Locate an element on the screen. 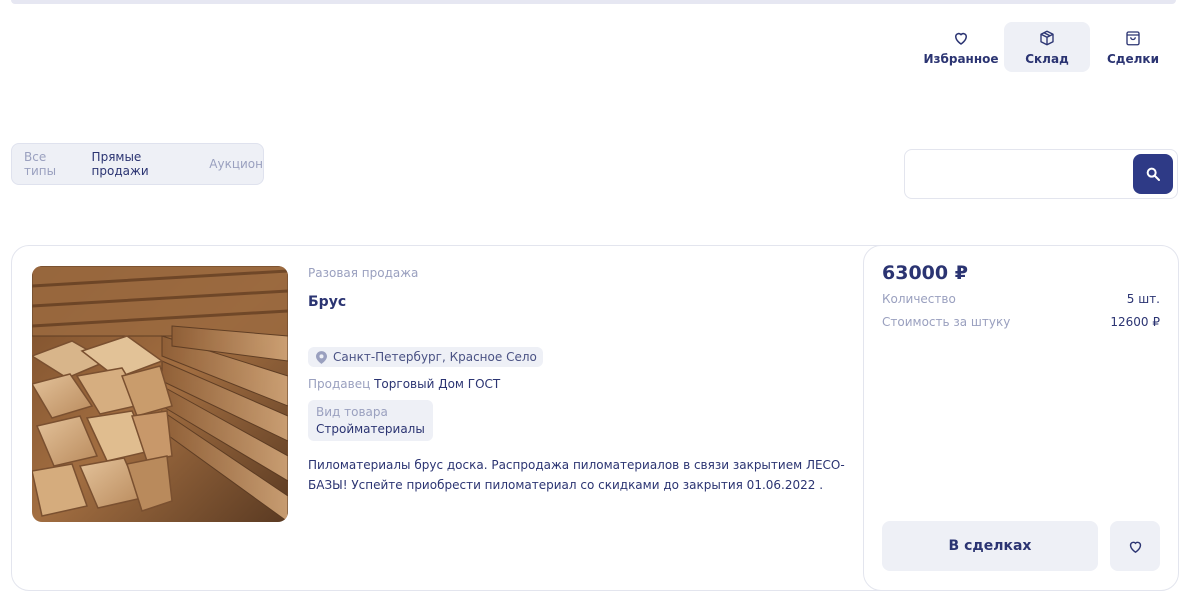 This screenshot has width=1194, height=613. unit-price-label: Стоимость за штуку is located at coordinates (946, 322).